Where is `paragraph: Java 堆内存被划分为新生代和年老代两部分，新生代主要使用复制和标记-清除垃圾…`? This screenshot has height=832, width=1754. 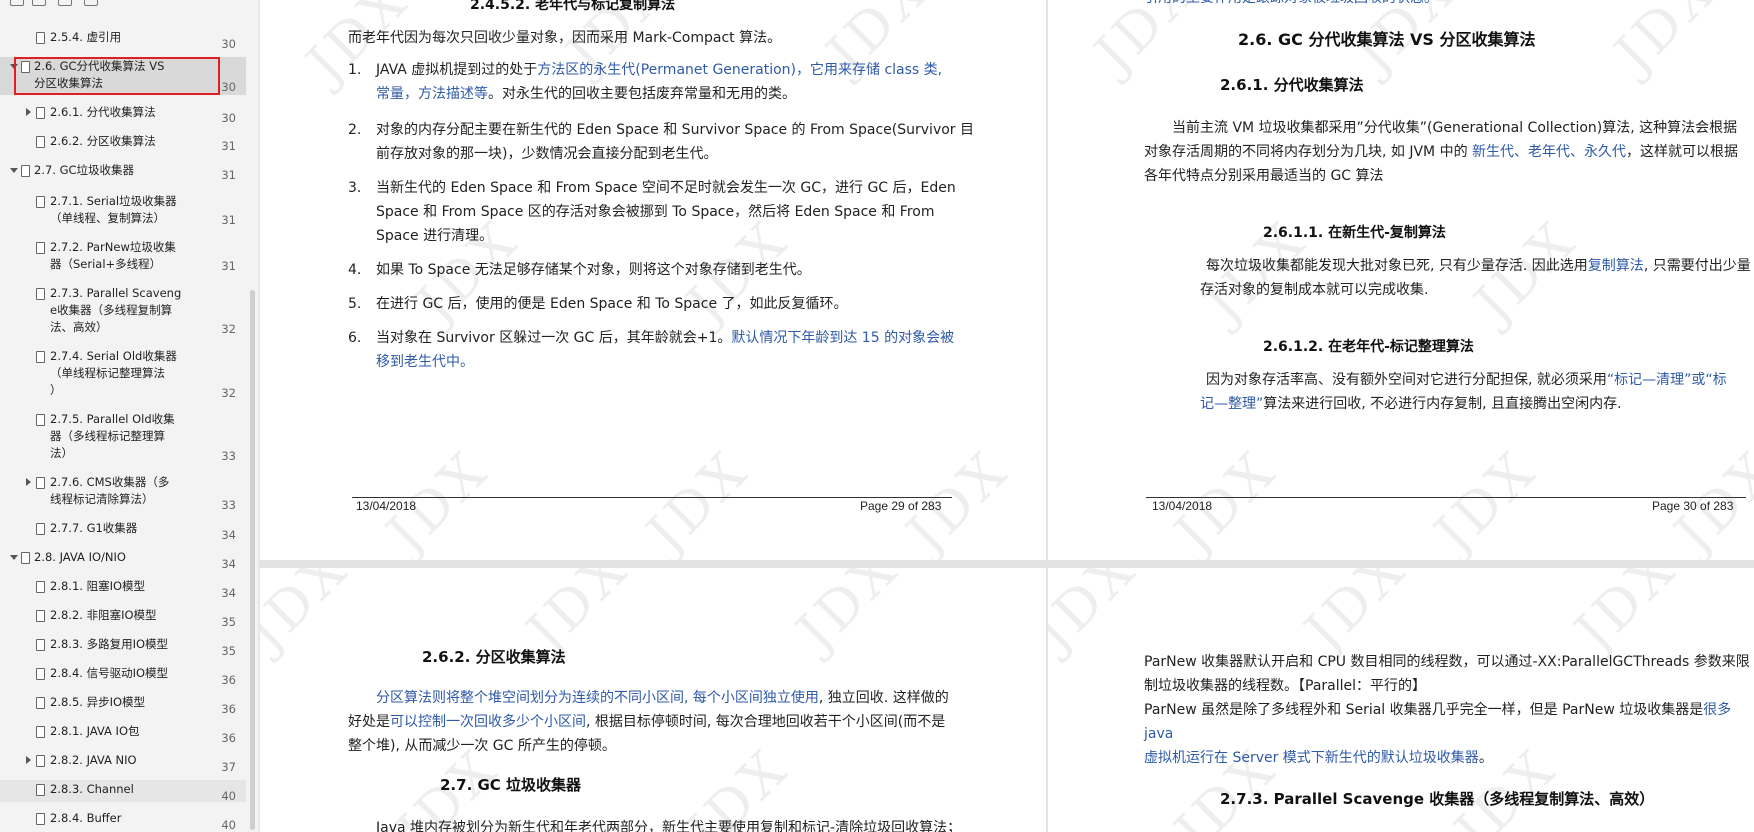 paragraph: Java 堆内存被划分为新生代和年老代两部分，新生代主要使用复制和标记-清除垃圾… is located at coordinates (669, 826).